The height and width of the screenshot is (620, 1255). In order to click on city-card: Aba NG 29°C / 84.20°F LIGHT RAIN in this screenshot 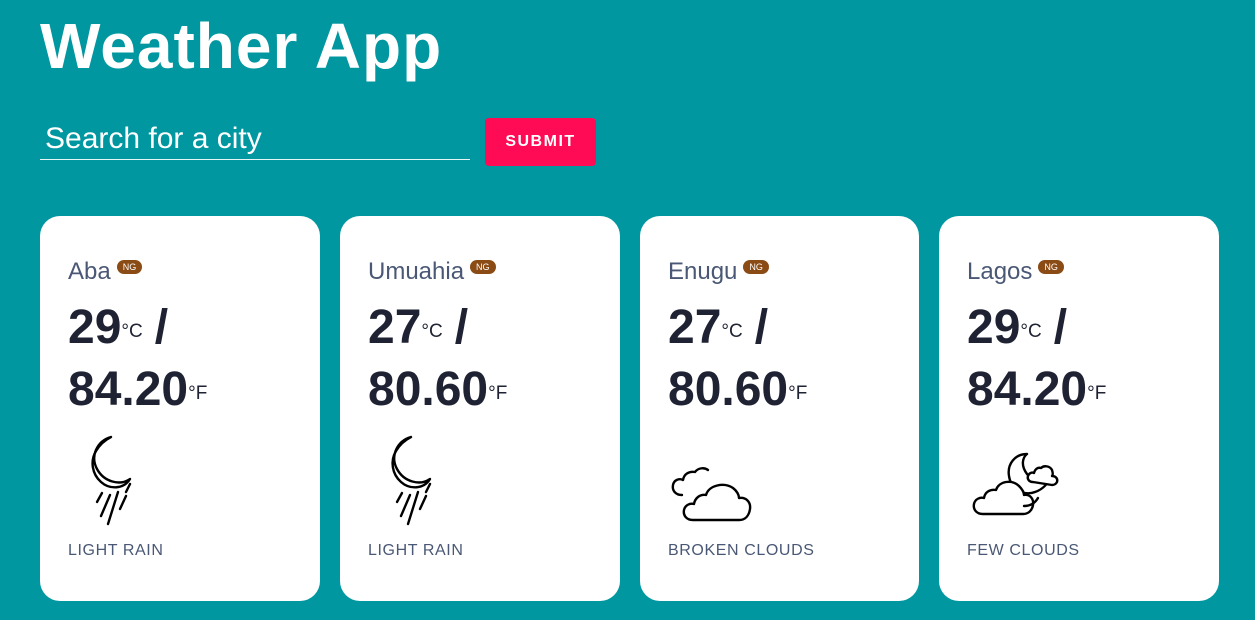, I will do `click(180, 408)`.